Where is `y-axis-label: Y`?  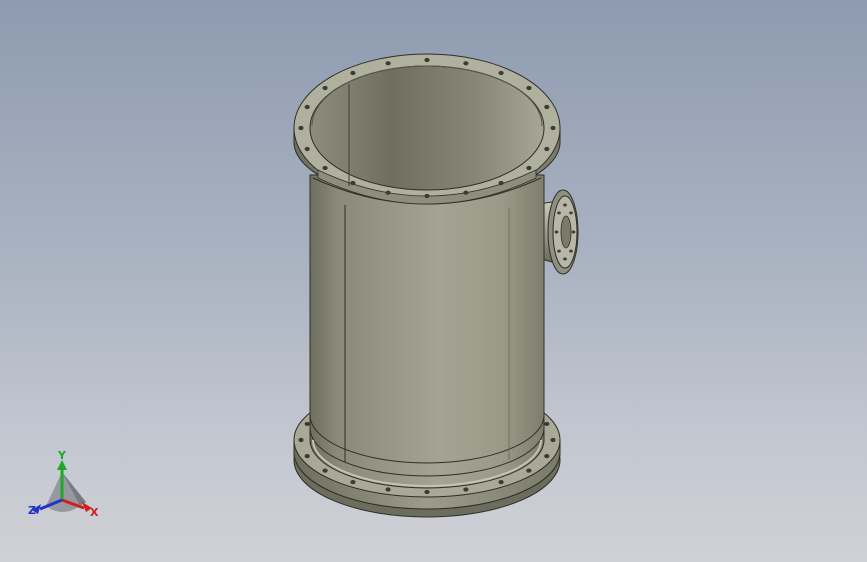
y-axis-label: Y is located at coordinates (62, 455).